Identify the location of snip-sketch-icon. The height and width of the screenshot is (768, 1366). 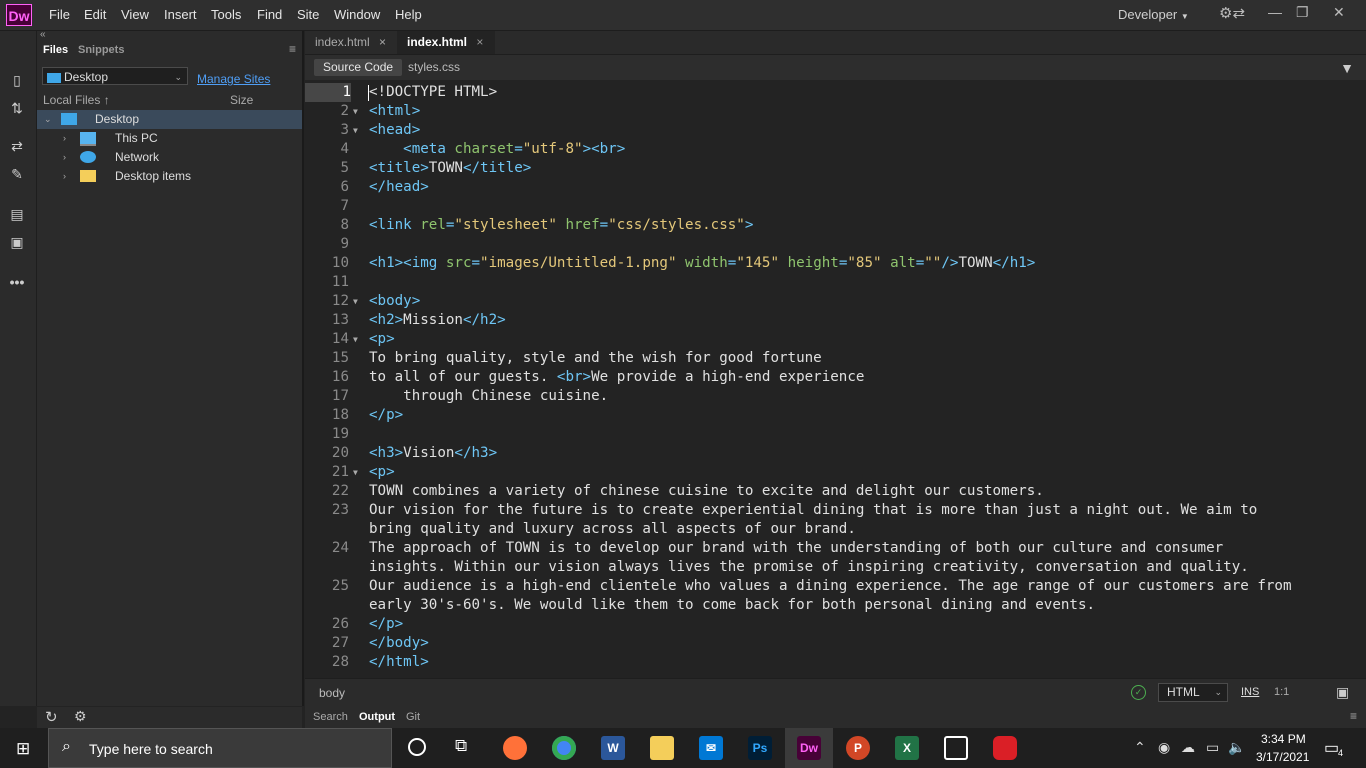
(956, 748).